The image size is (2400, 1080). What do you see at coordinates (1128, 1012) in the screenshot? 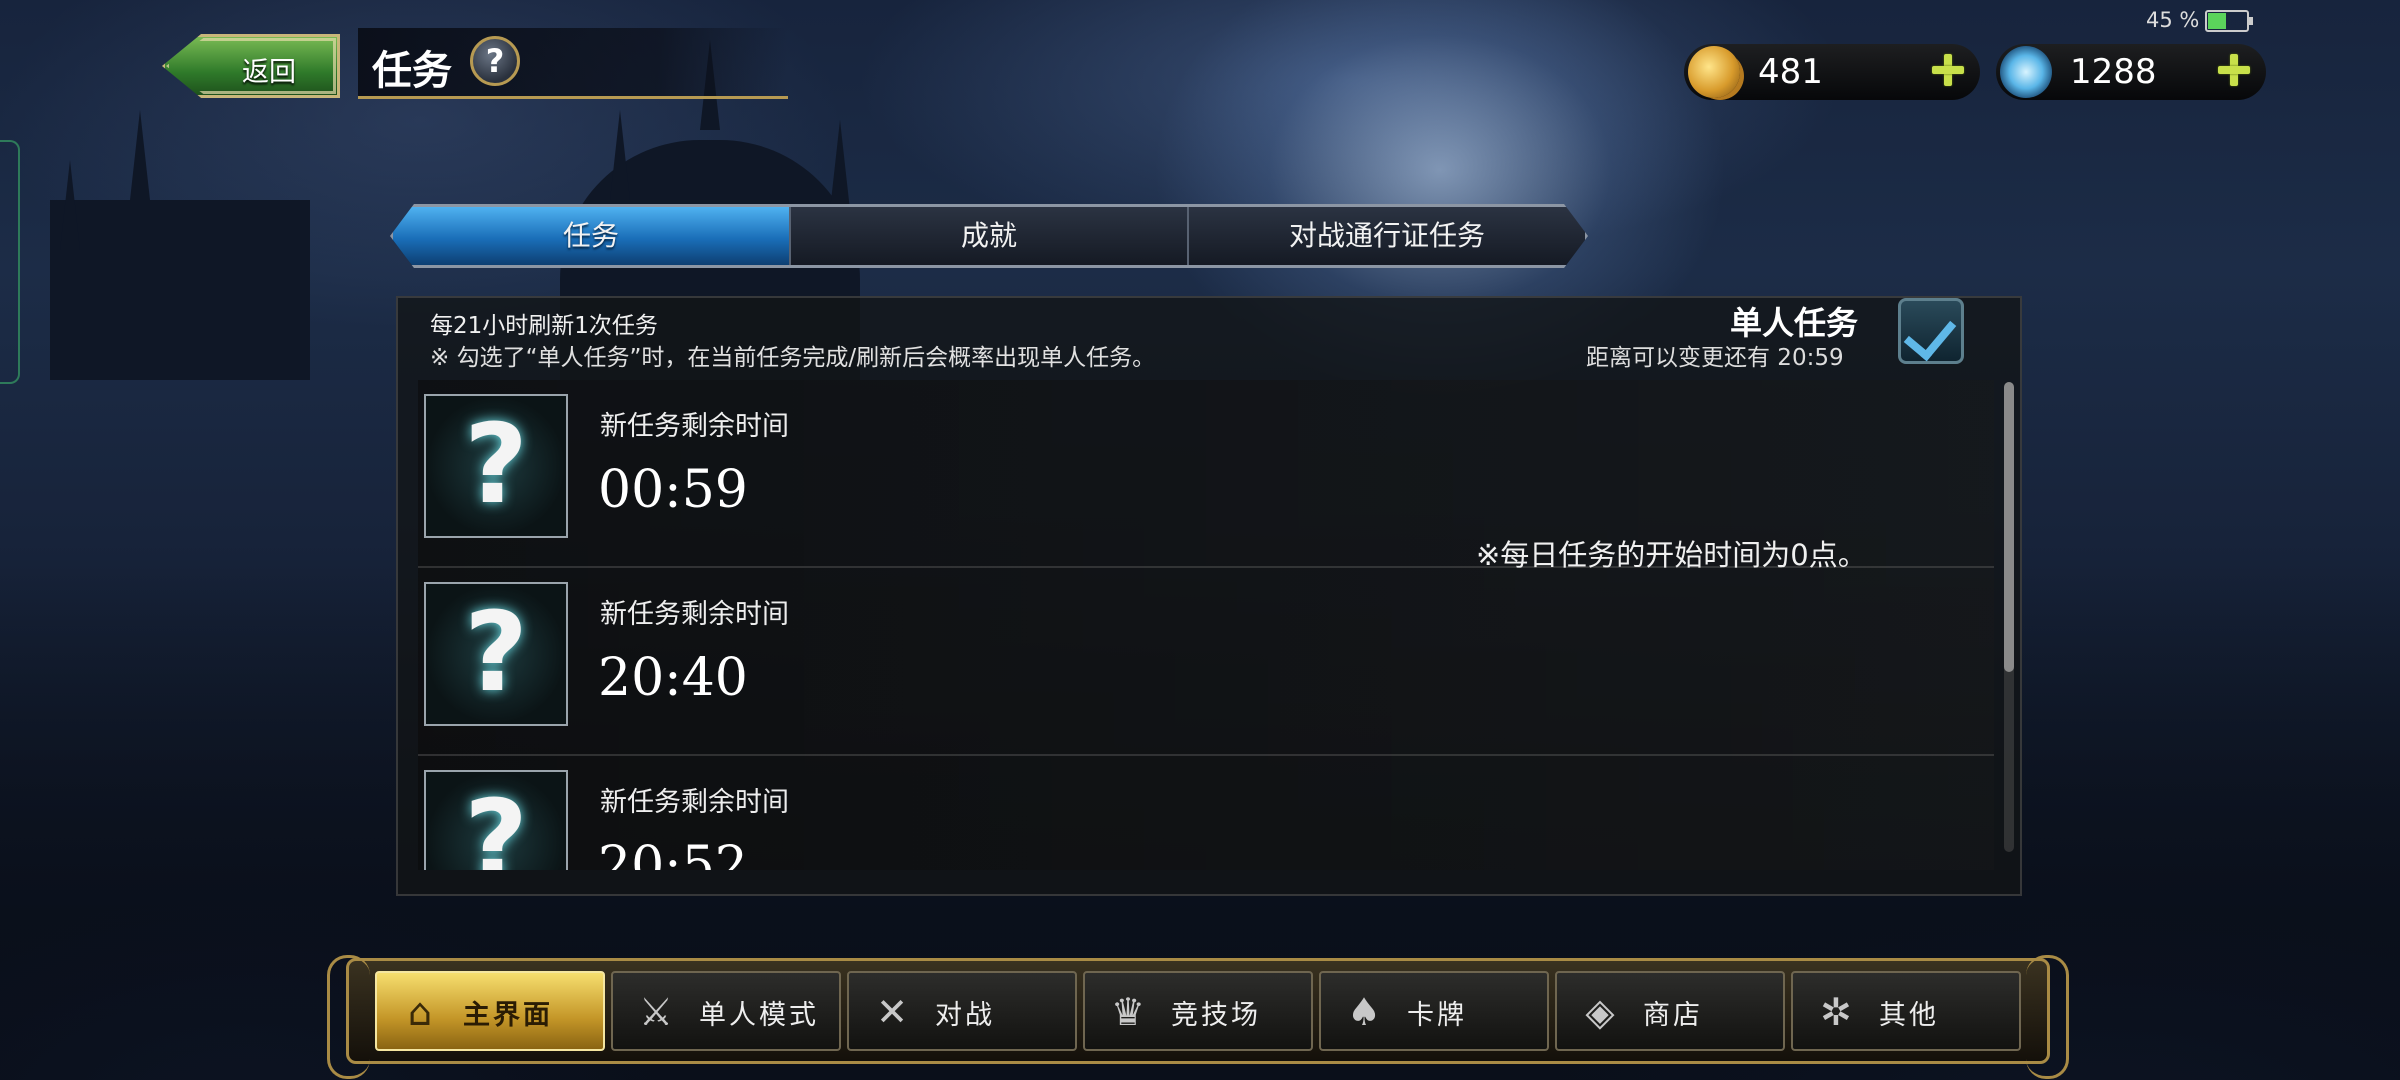
I see `arena-laurel-icon: ♛` at bounding box center [1128, 1012].